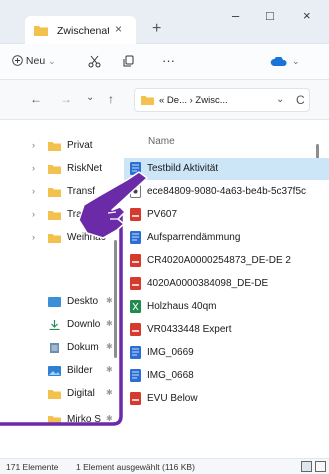 The image size is (329, 474). What do you see at coordinates (86, 237) in the screenshot?
I see `nav-item-label: Weihnac` at bounding box center [86, 237].